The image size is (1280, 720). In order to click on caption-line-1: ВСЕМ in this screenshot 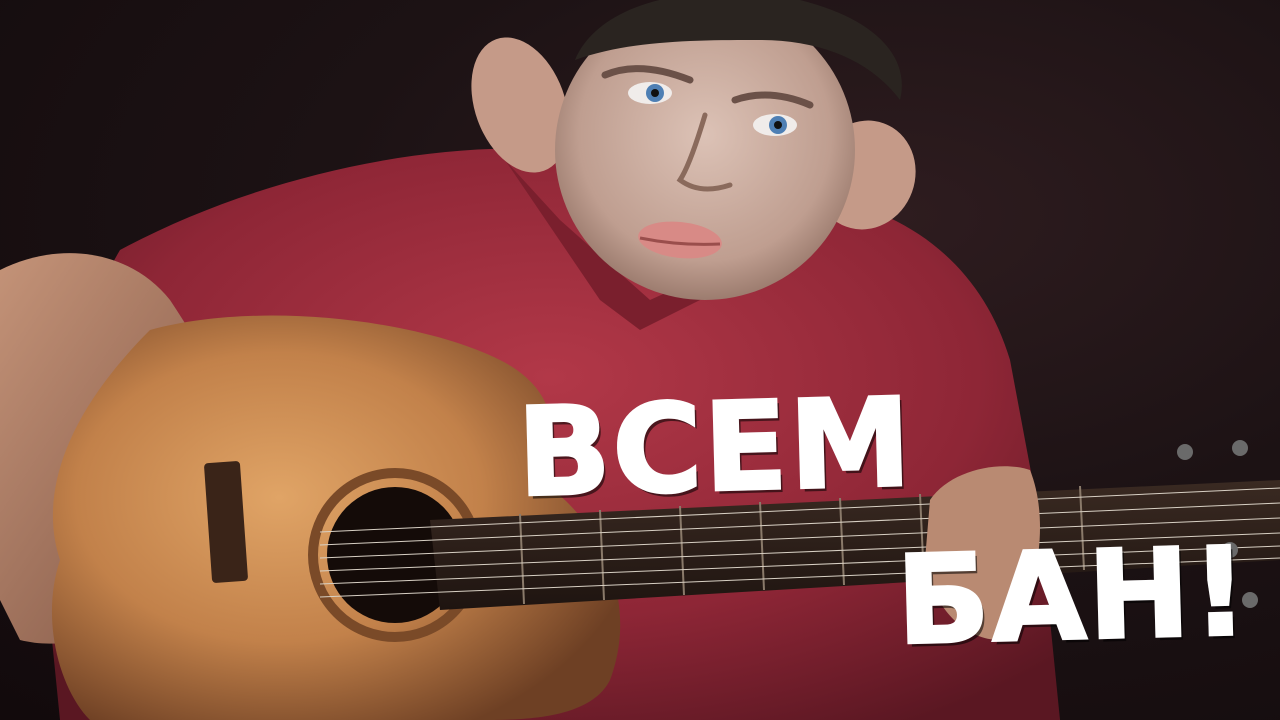, I will do `click(715, 447)`.